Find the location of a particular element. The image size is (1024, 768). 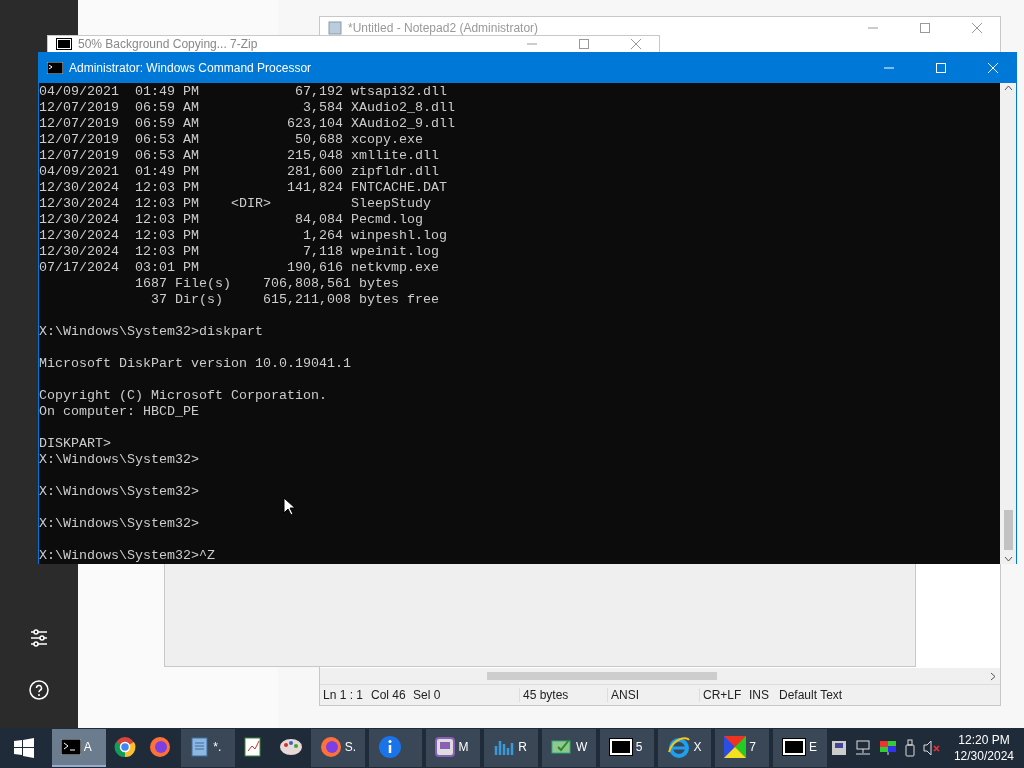

console-line: 12/30/2024 12:03 PM <DIR> SleepStudy is located at coordinates (235, 204).